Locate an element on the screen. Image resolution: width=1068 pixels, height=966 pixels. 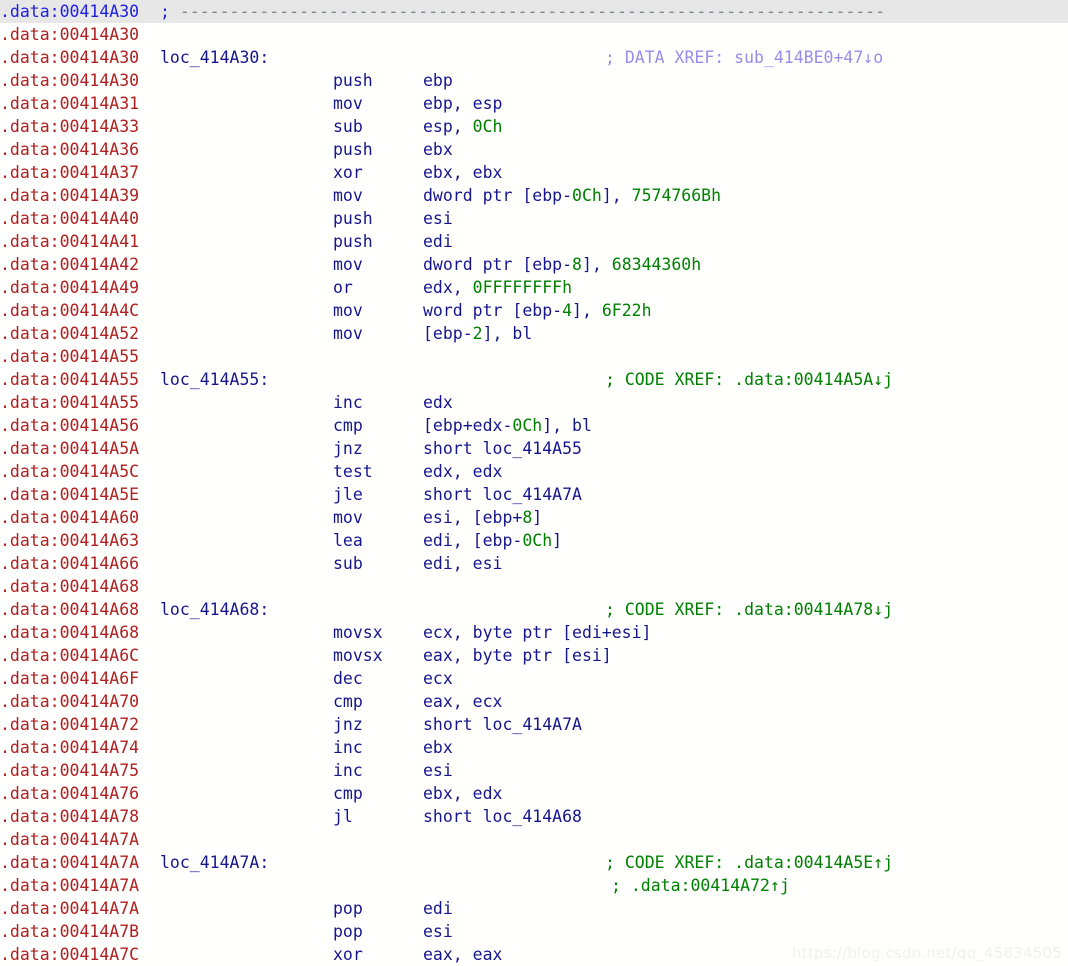
code-label: loc_414A55: is located at coordinates (214, 379).